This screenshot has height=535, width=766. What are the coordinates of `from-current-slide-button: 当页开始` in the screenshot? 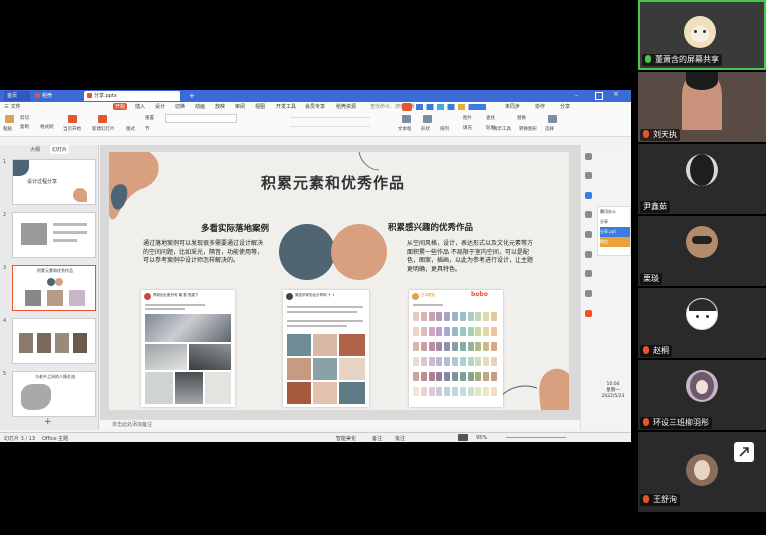 It's located at (72, 129).